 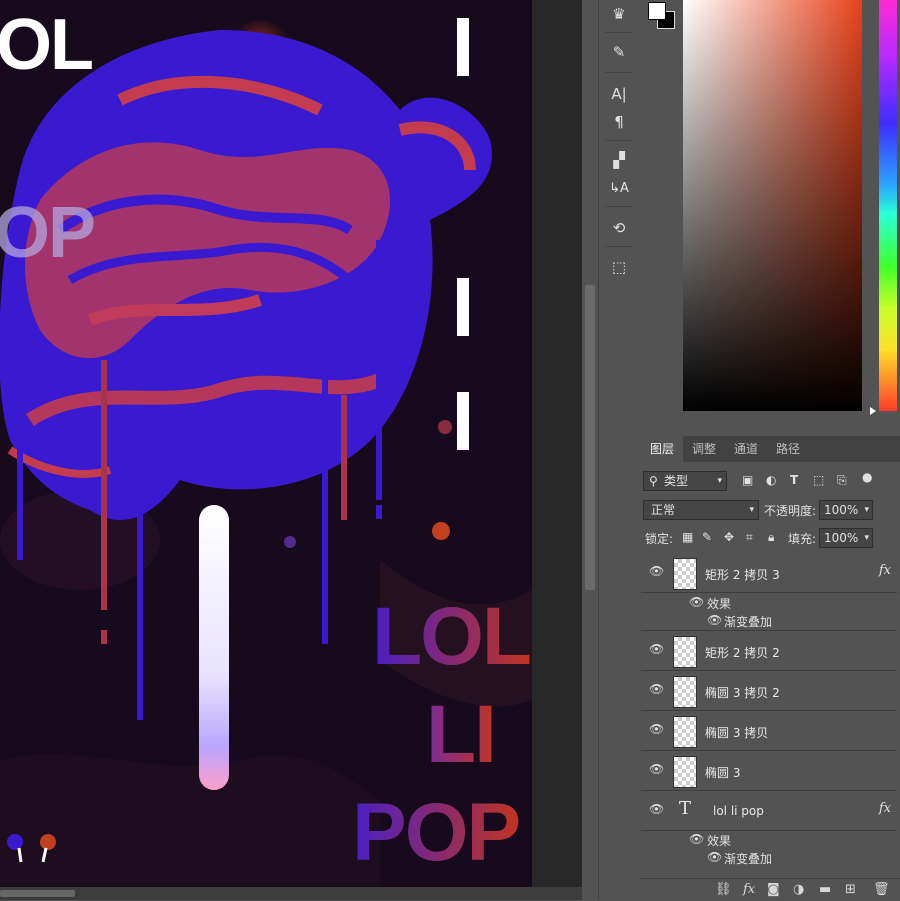 What do you see at coordinates (557, 443) in the screenshot?
I see `canvas-pasteboard` at bounding box center [557, 443].